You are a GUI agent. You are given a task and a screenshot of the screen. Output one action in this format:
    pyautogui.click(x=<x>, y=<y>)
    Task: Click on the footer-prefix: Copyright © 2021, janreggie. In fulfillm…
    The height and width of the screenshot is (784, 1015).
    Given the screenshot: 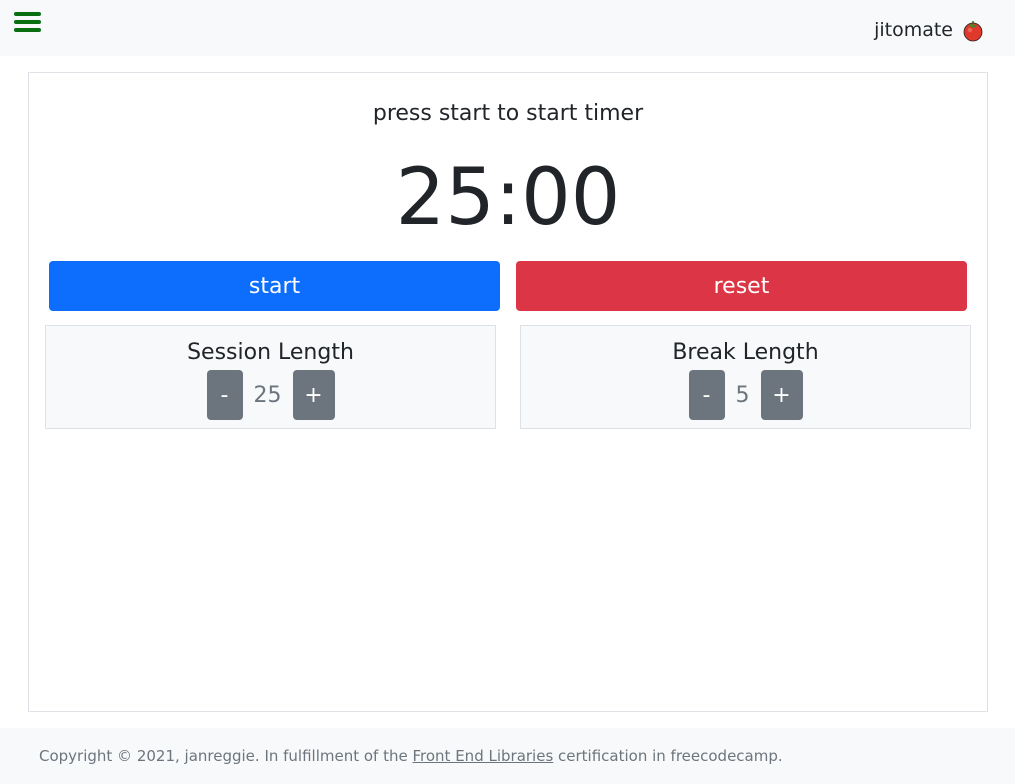 What is the action you would take?
    pyautogui.click(x=226, y=756)
    